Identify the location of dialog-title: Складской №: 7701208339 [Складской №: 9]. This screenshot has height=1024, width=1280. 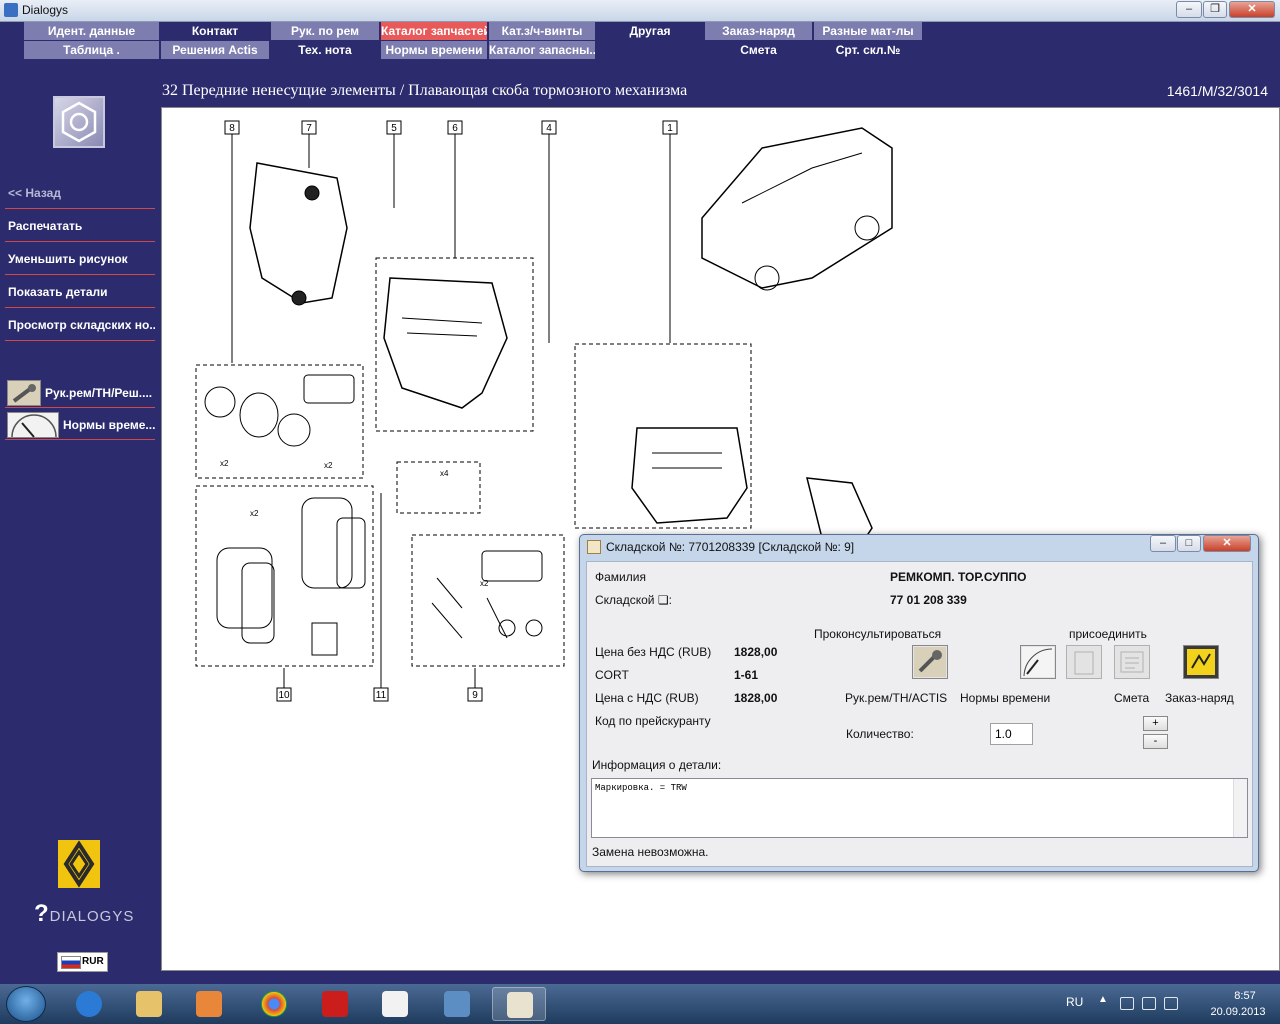
(730, 547).